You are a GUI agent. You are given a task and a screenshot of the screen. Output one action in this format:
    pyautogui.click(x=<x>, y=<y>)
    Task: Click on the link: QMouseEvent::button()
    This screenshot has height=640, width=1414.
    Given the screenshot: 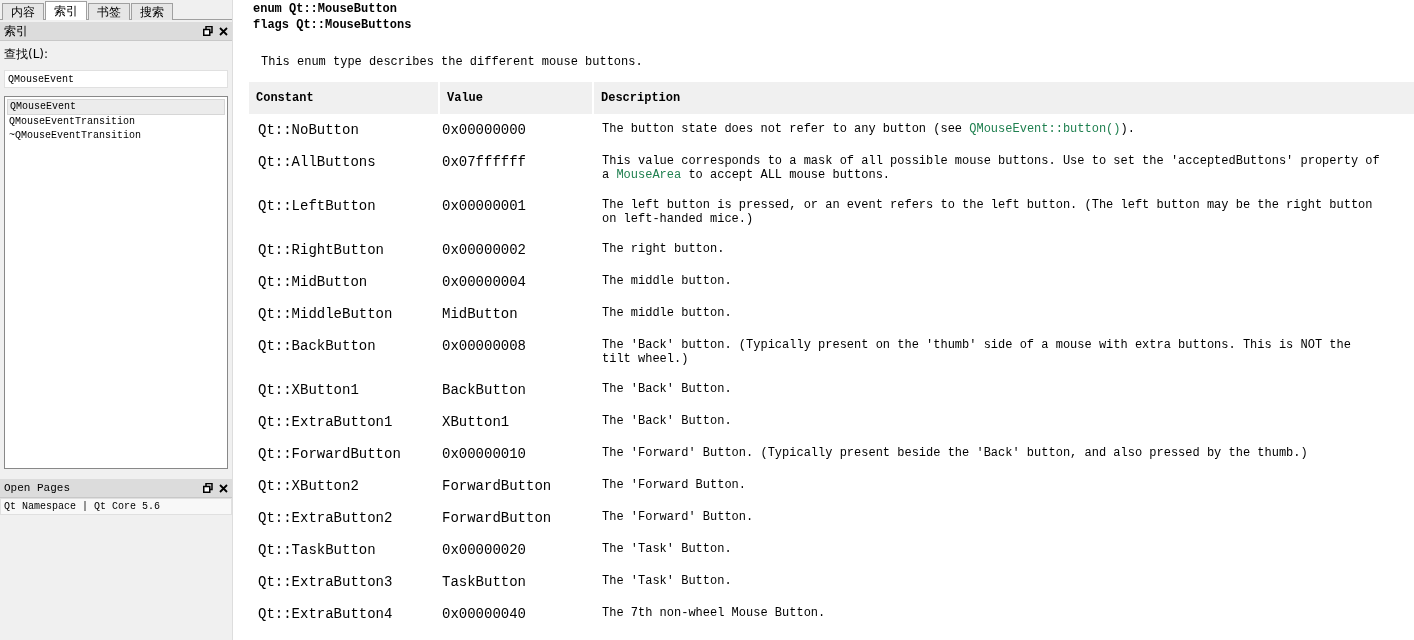 What is the action you would take?
    pyautogui.click(x=1045, y=129)
    